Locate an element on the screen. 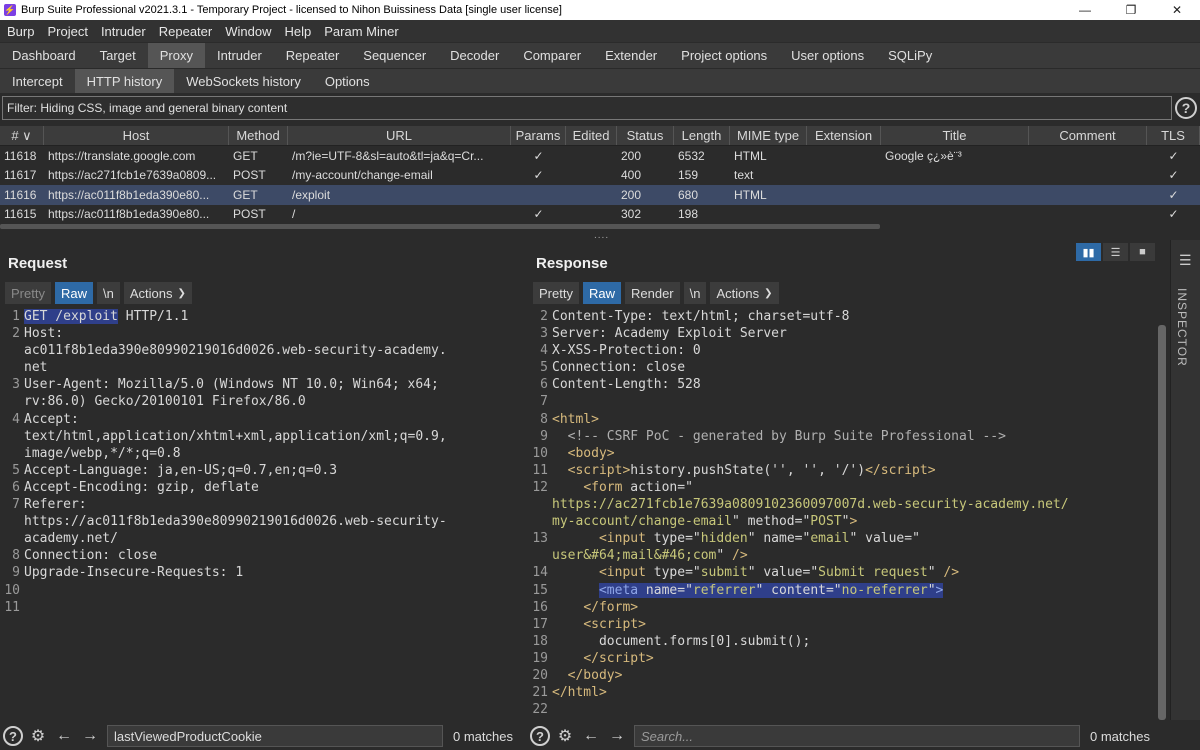  col-comment: Comment is located at coordinates (1088, 135).